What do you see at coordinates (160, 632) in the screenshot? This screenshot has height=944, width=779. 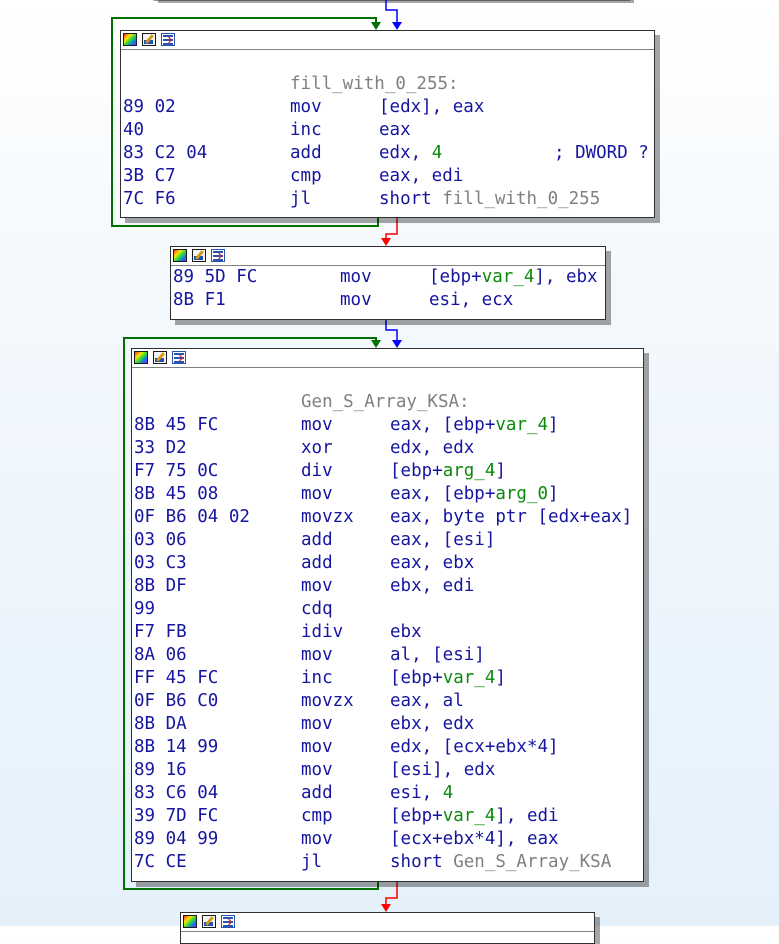 I see `opcode-bytes: F7 FB` at bounding box center [160, 632].